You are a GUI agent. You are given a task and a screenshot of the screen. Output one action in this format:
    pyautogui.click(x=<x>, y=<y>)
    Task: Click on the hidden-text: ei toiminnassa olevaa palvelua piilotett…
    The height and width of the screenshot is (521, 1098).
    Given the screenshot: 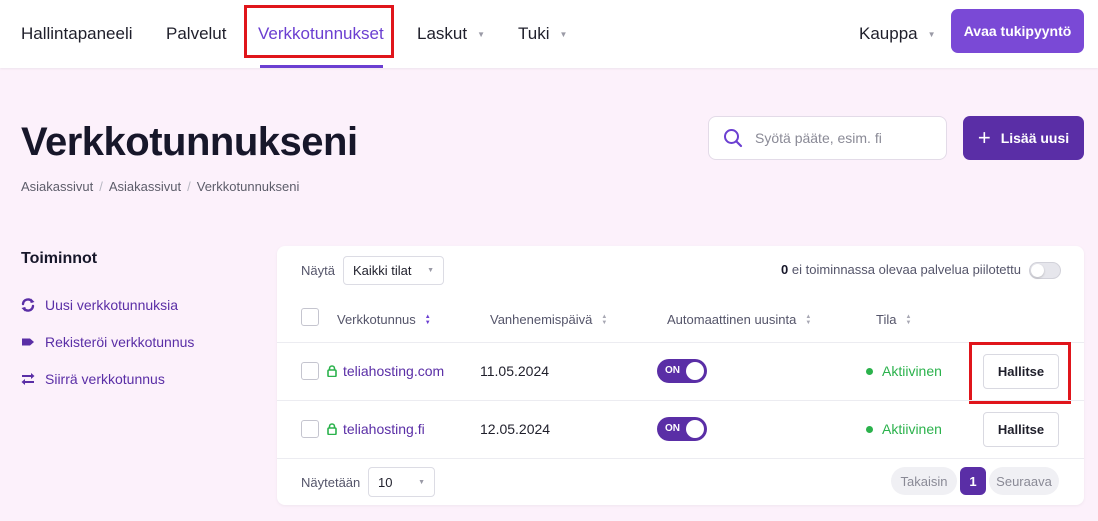 What is the action you would take?
    pyautogui.click(x=906, y=269)
    